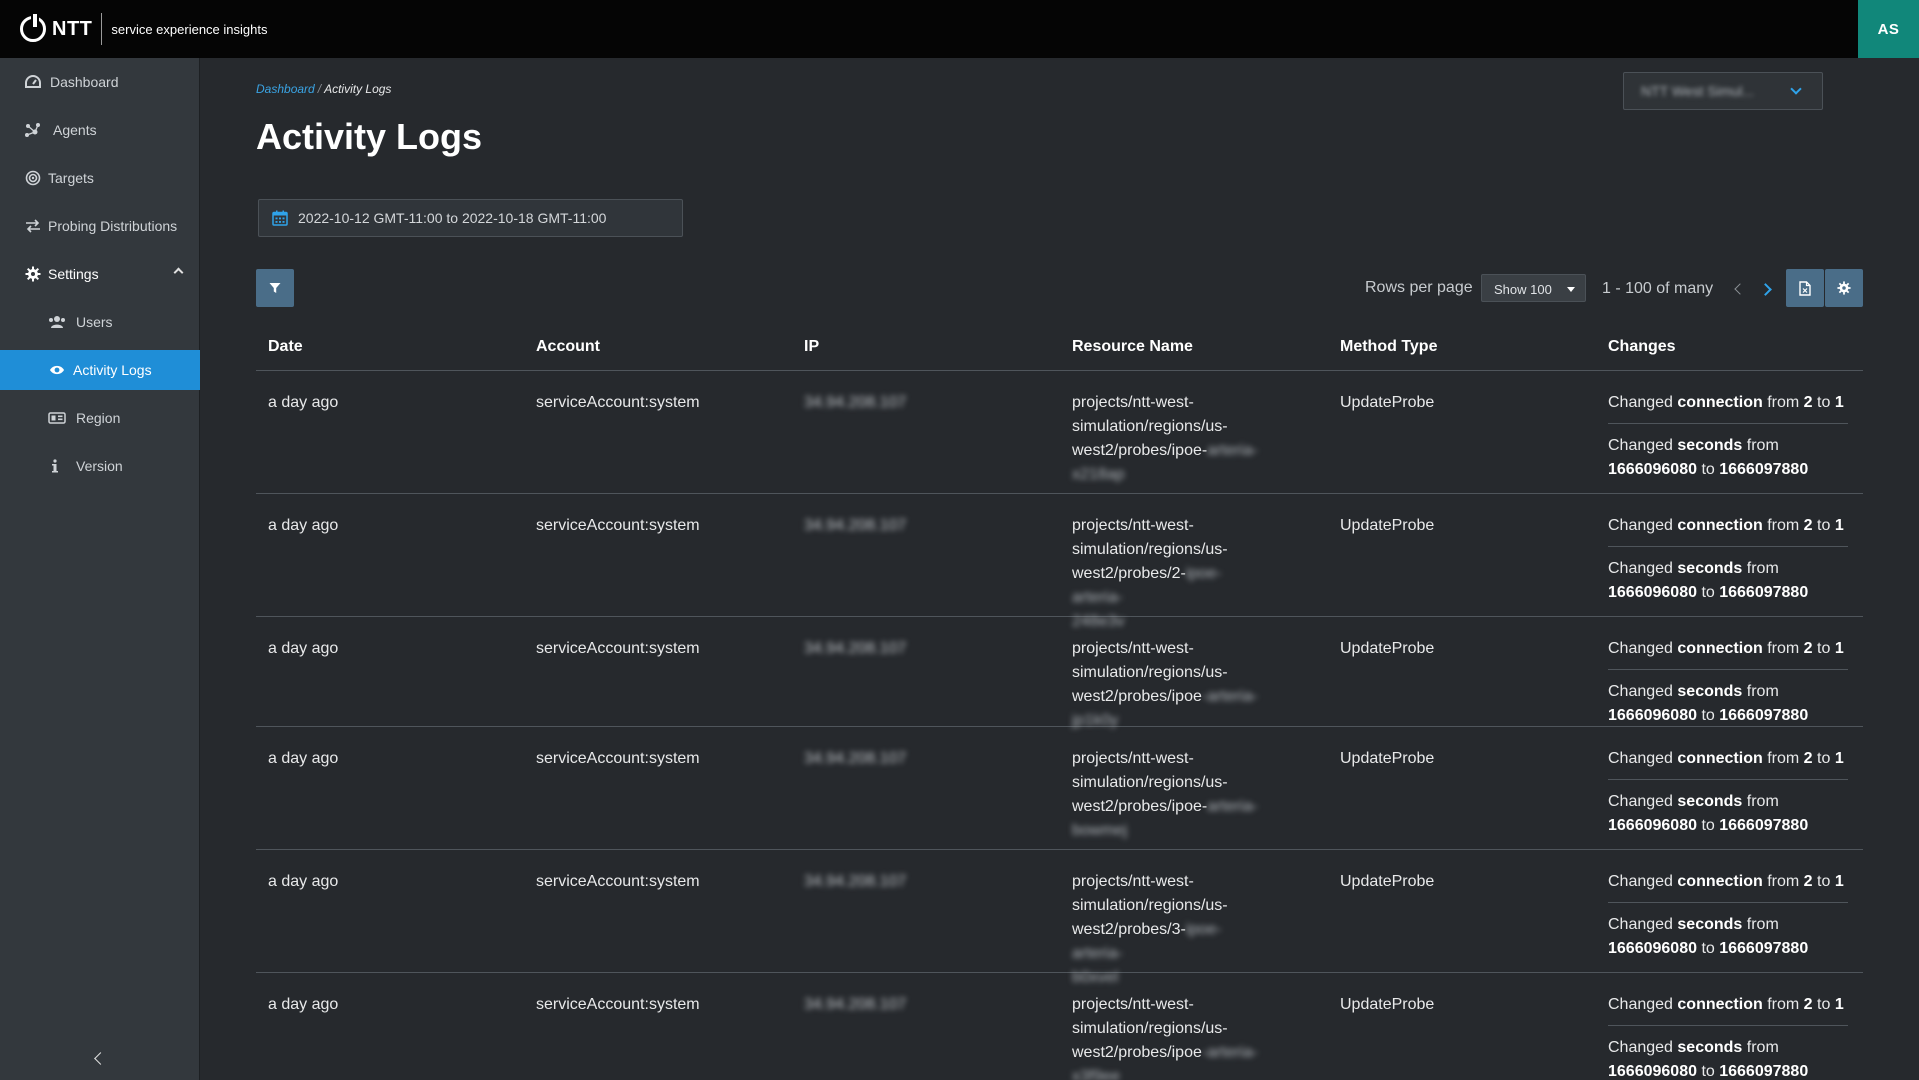  Describe the element at coordinates (811, 347) in the screenshot. I see `column-header-ip: IP` at that location.